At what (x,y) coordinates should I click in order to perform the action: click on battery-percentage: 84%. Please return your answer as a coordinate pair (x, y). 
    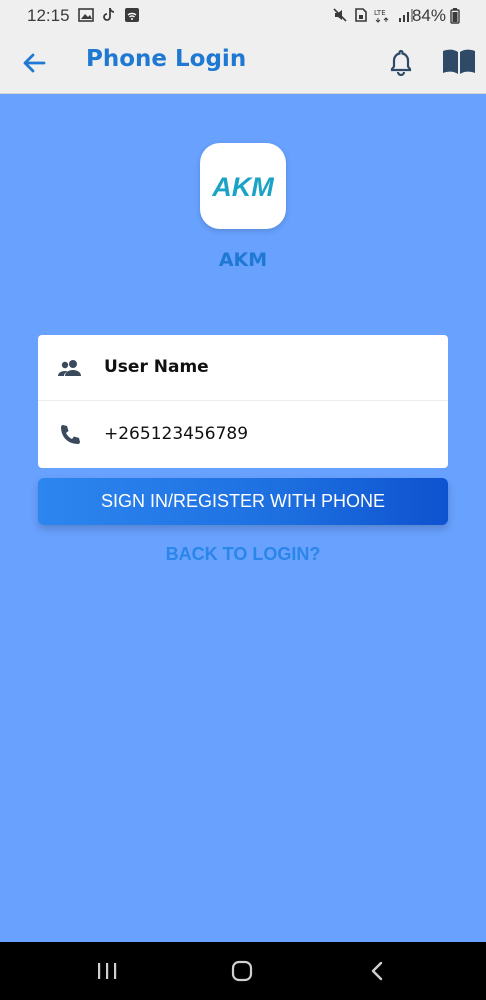
    Looking at the image, I should click on (428, 15).